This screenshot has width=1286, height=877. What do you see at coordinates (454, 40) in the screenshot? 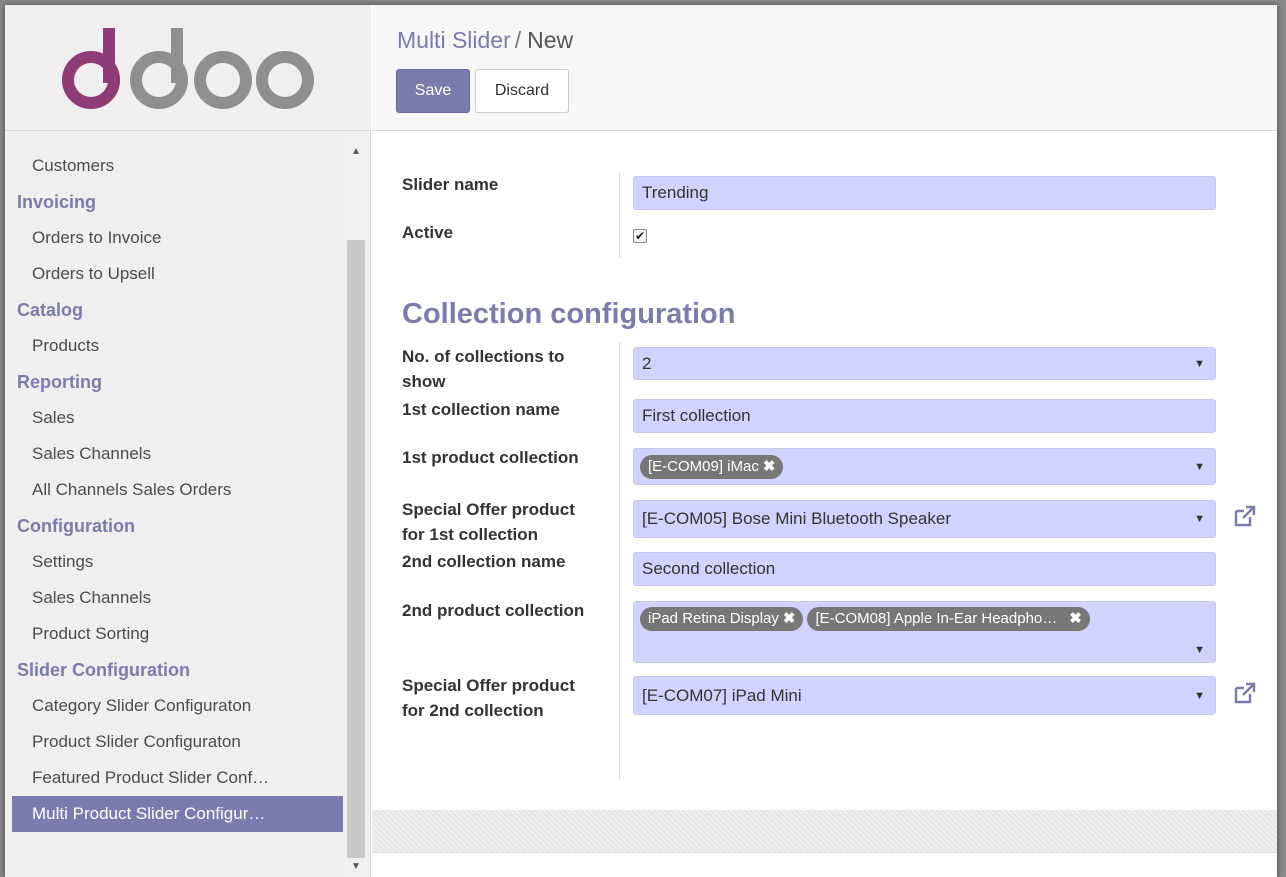
I see `breadcrumb-parent-link: Multi Slider` at bounding box center [454, 40].